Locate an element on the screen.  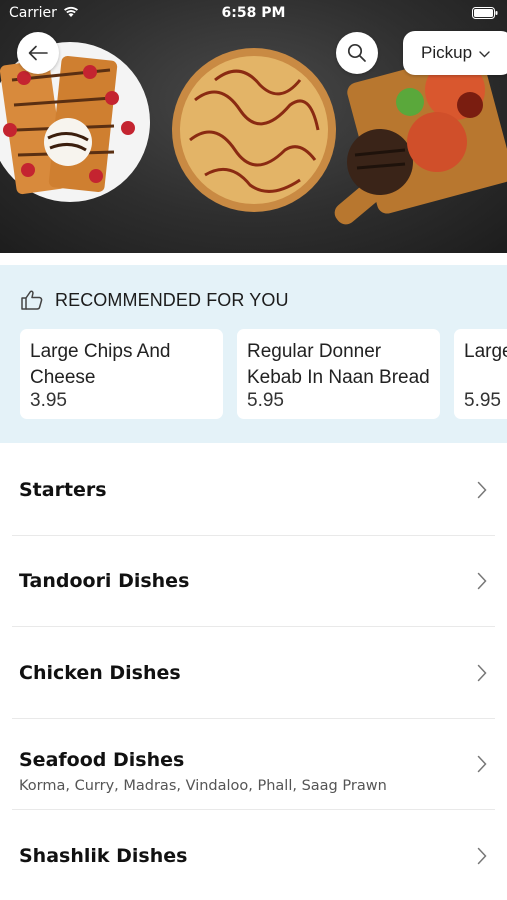
category-row-chicken: Chicken Dishes is located at coordinates (253, 673).